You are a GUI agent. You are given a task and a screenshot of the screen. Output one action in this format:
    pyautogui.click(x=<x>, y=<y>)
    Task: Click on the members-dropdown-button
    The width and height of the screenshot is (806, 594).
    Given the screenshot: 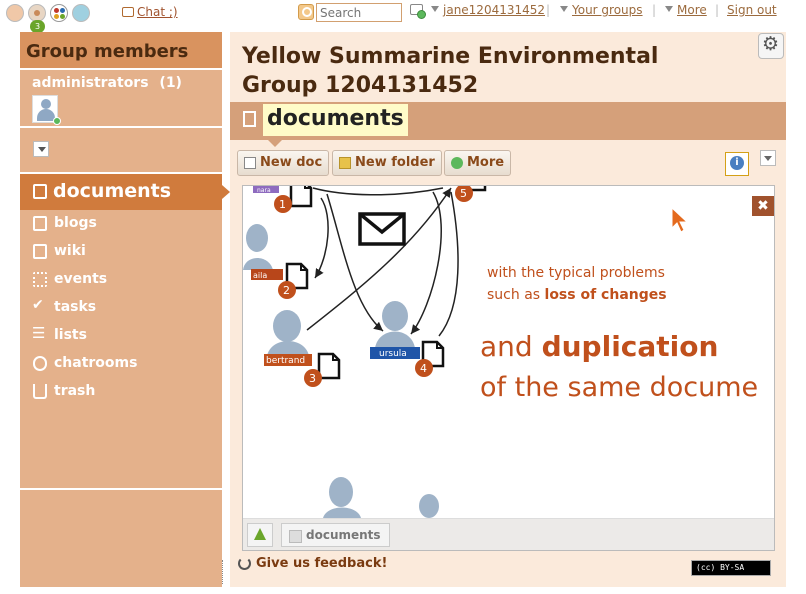 What is the action you would take?
    pyautogui.click(x=41, y=149)
    